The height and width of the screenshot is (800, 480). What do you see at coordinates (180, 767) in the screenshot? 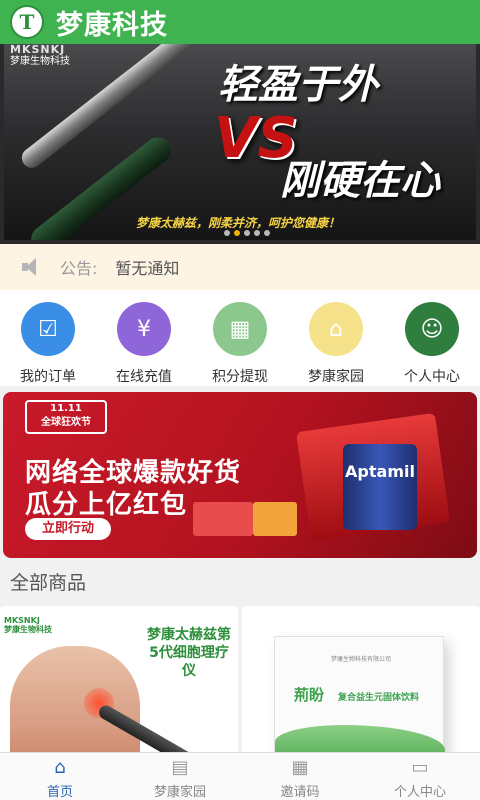
I see `building-icon: ▤` at bounding box center [180, 767].